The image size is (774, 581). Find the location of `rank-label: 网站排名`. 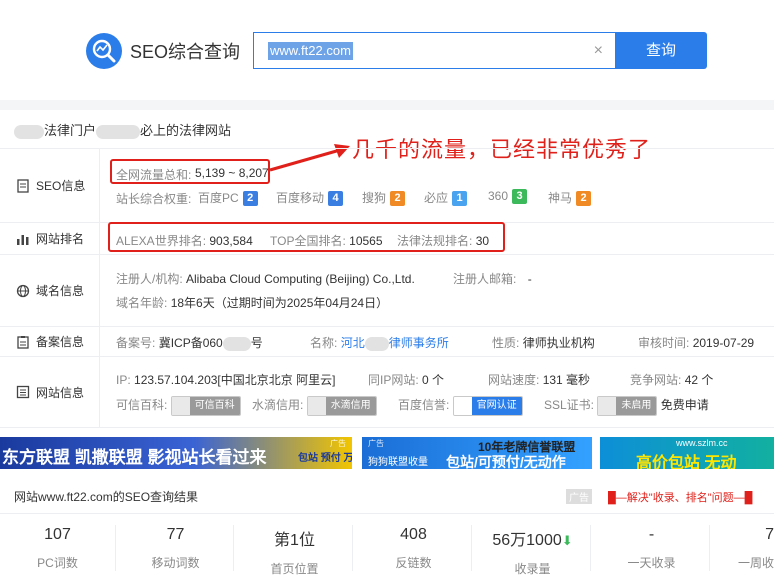

rank-label: 网站排名 is located at coordinates (50, 238).